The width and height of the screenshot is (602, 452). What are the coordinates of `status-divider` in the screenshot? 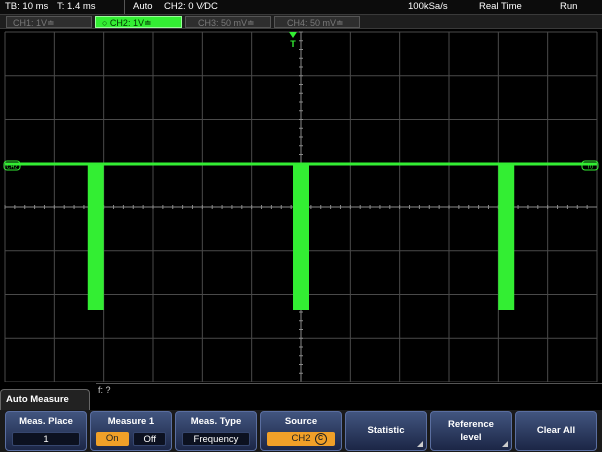 It's located at (124, 7).